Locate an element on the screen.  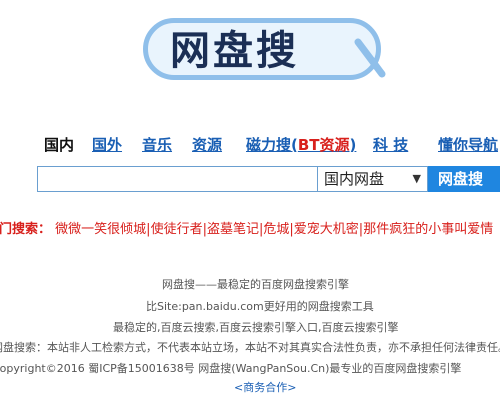
footer-tagline: 网盘搜——最稳定的百度网盘搜索引擎 is located at coordinates (255, 284).